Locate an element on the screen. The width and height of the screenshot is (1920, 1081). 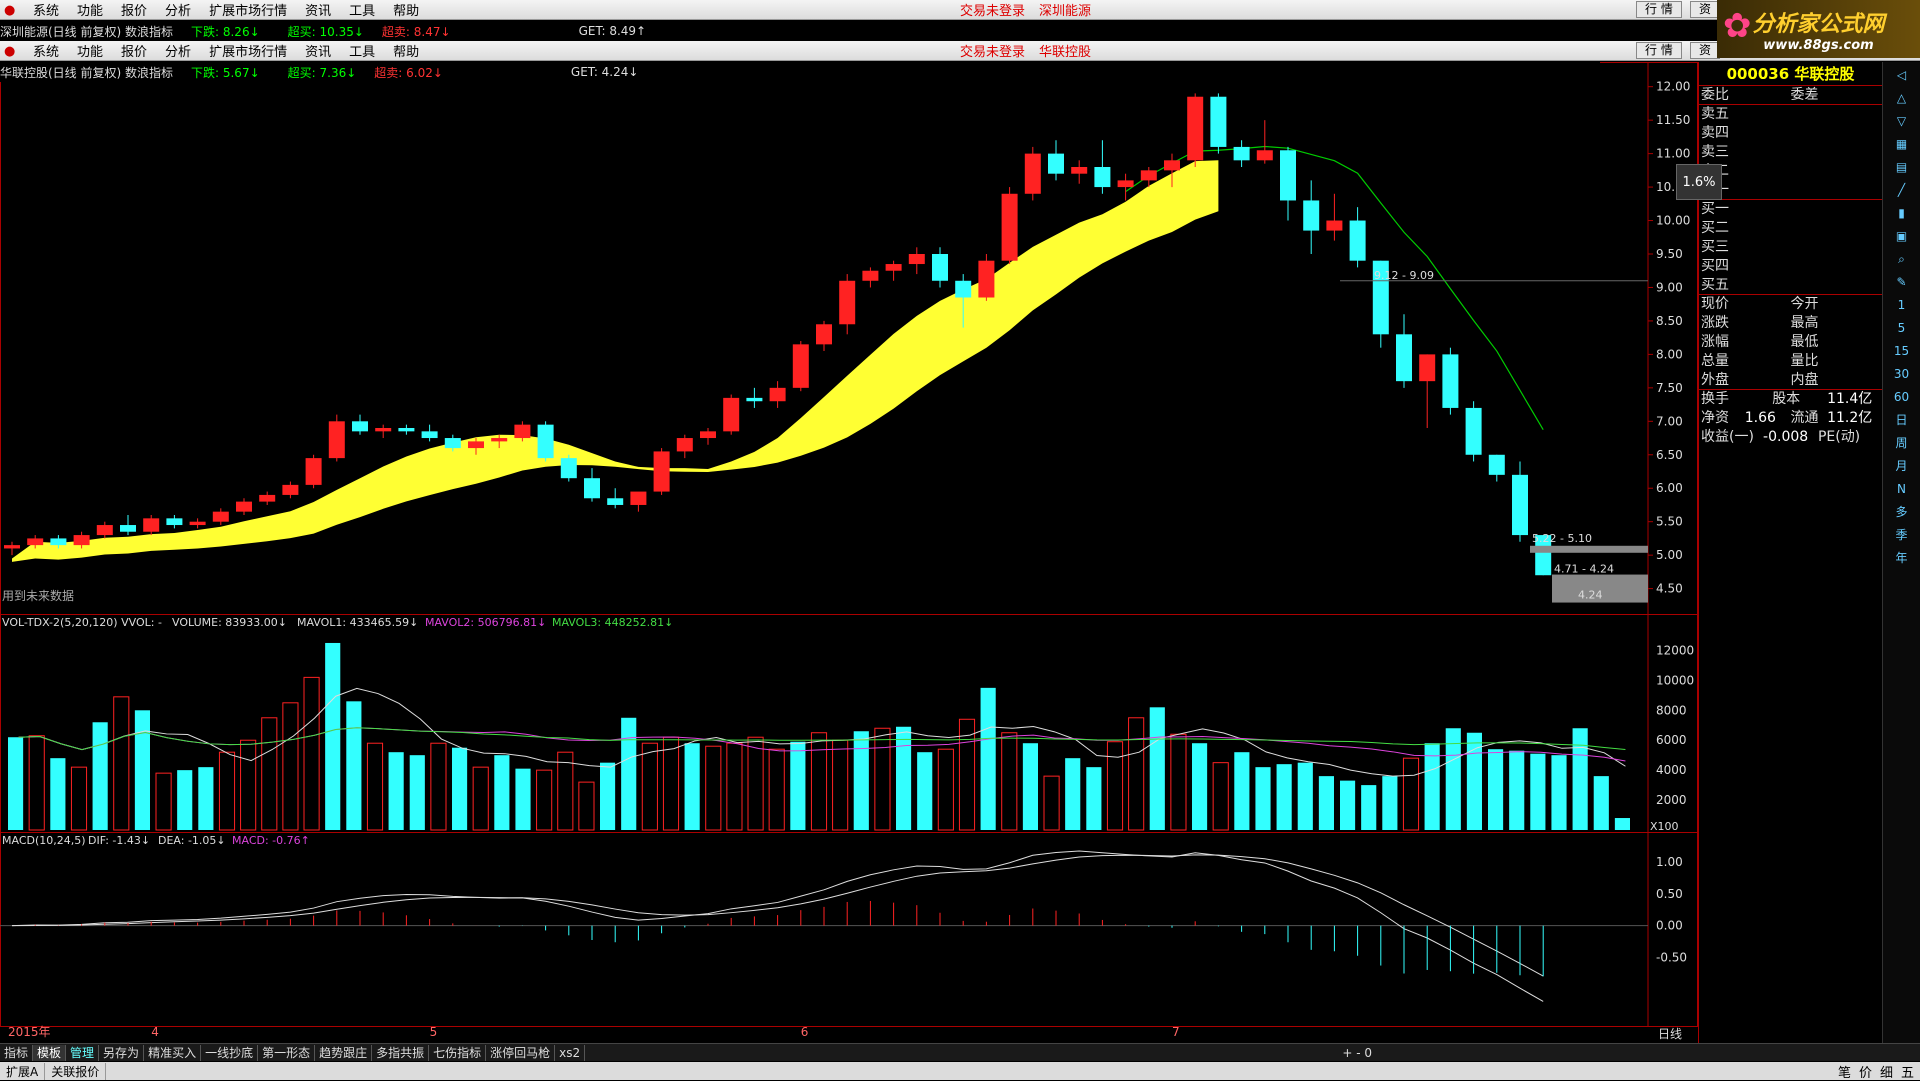
tab-trend: 趋势跟庄 is located at coordinates (344, 1052).